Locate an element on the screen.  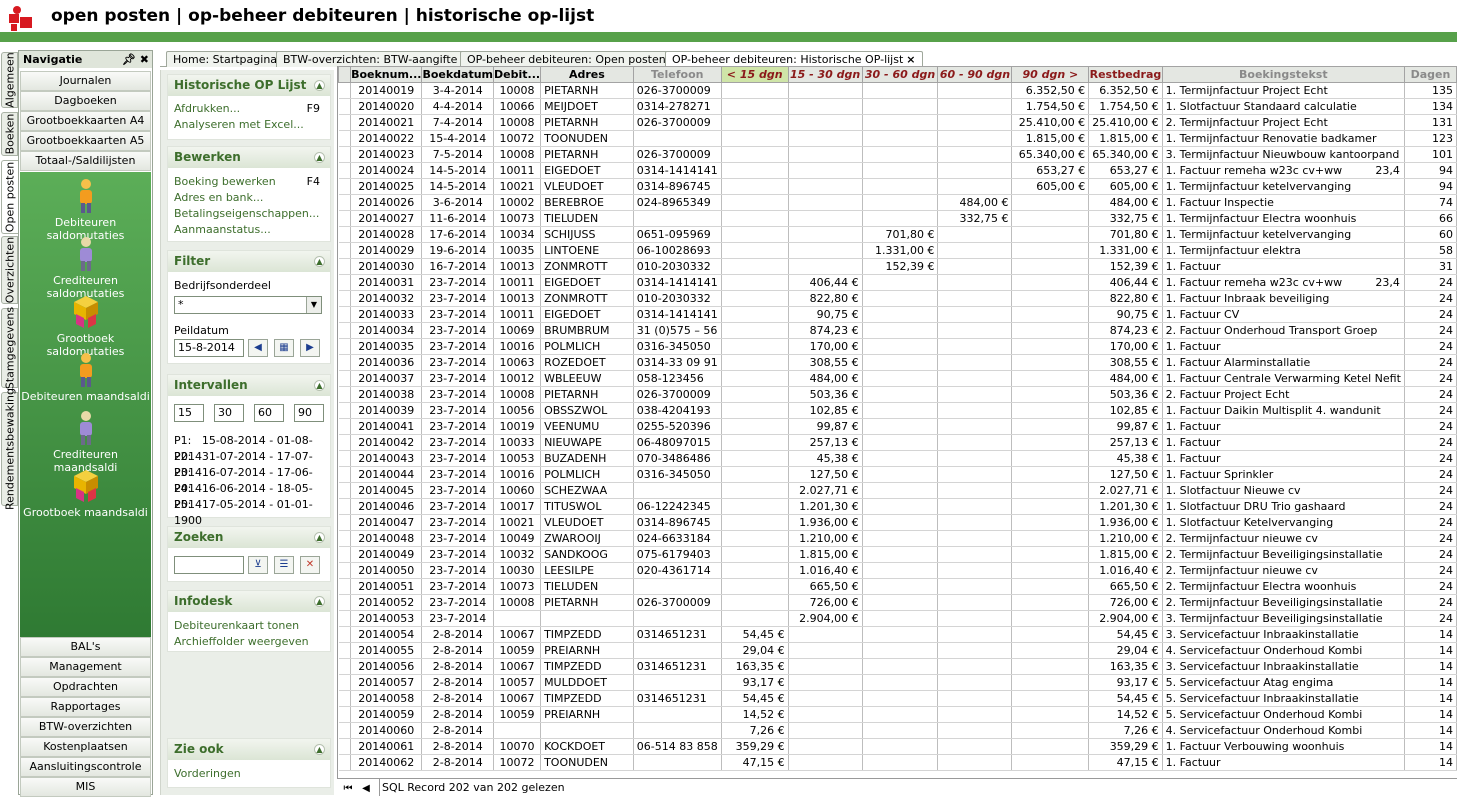
nav-item-debiteuren-saldomutaties: Debiteuren saldomutaties is located at coordinates (85, 210).